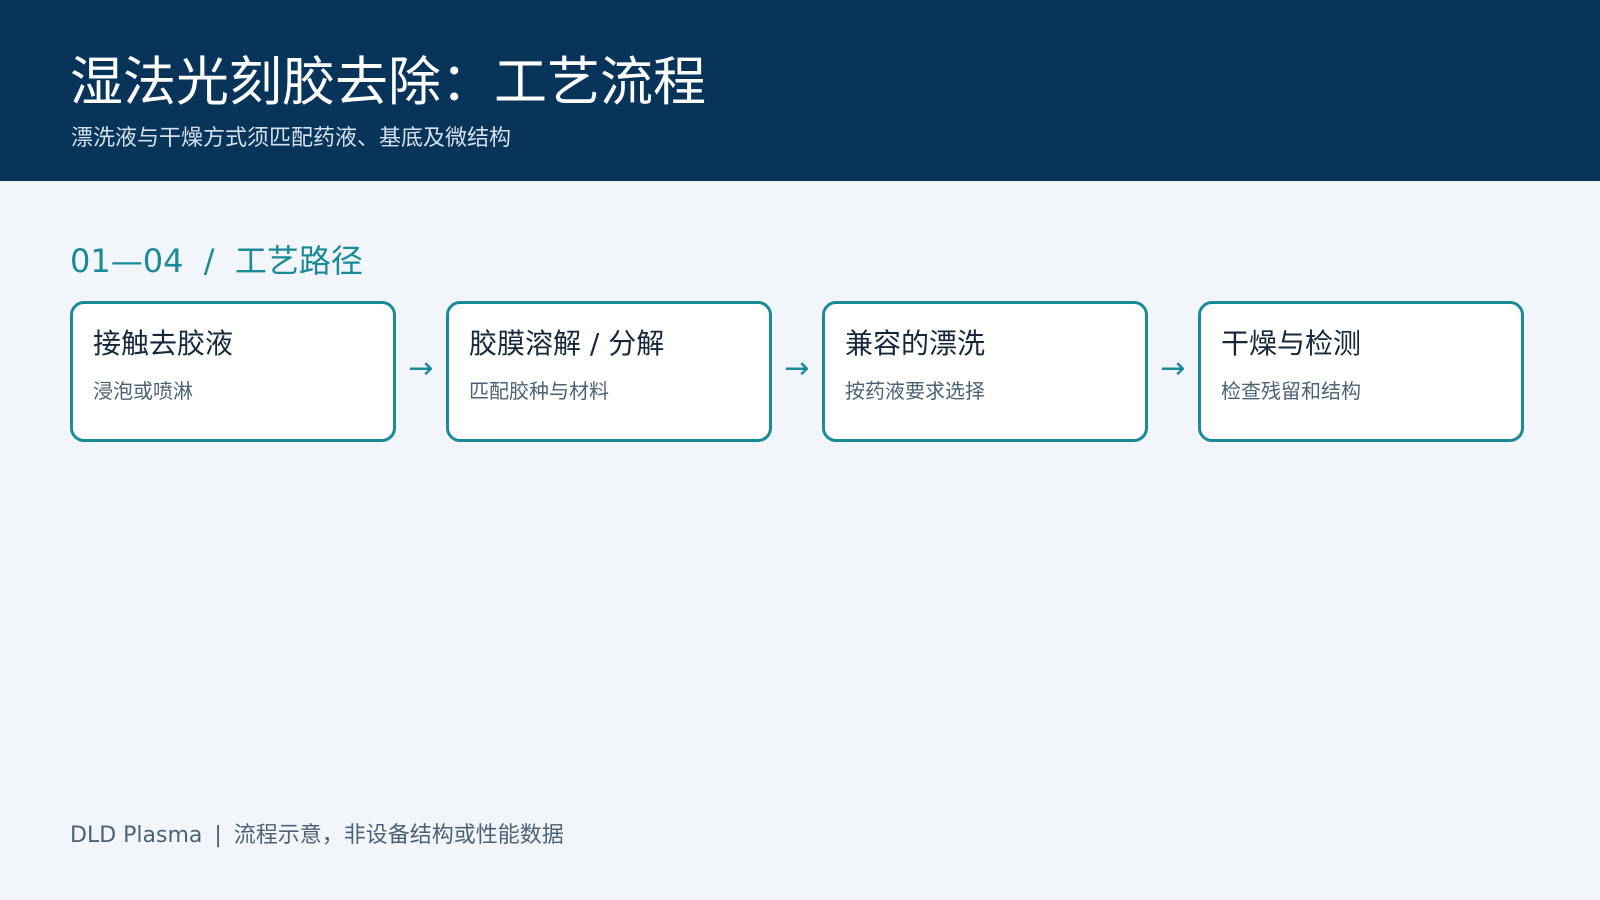 Image resolution: width=1600 pixels, height=900 pixels. I want to click on flow-step-3: 兼容的漂洗 按药液要求选择, so click(985, 371).